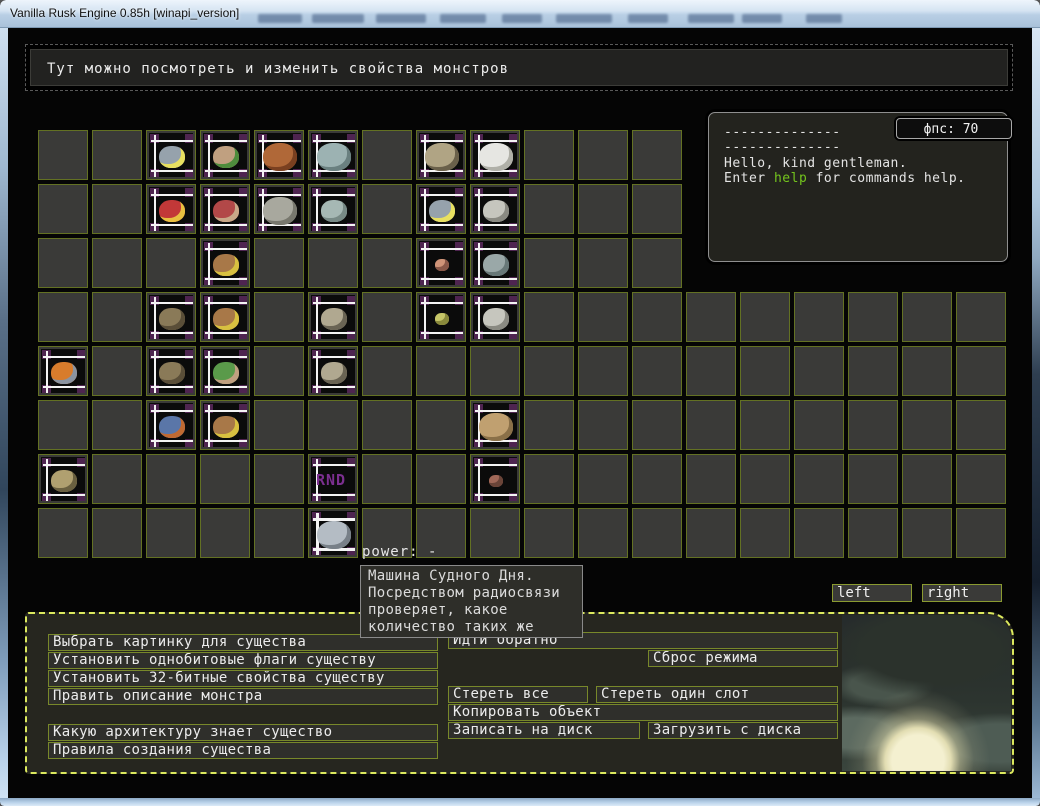 This screenshot has height=806, width=1040. I want to click on action-button-установить-32-битные-свойства-существу: Установить 32-битные свойства существу, so click(243, 678).